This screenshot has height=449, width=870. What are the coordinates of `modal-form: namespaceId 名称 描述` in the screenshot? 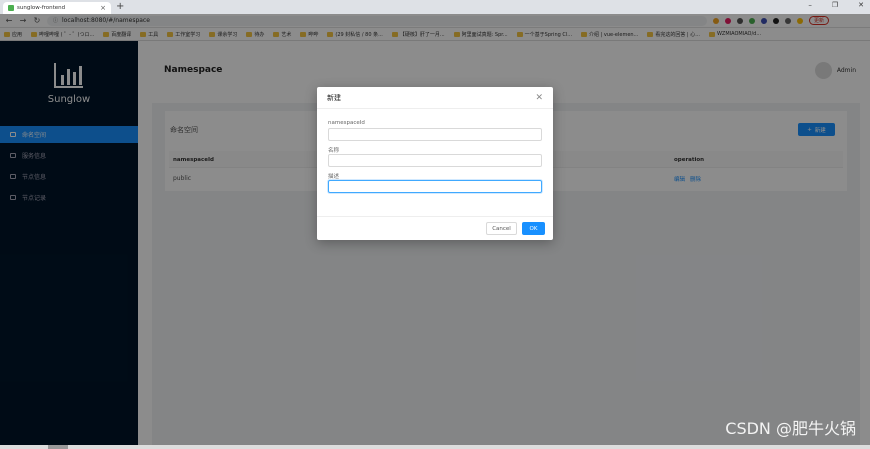 It's located at (435, 151).